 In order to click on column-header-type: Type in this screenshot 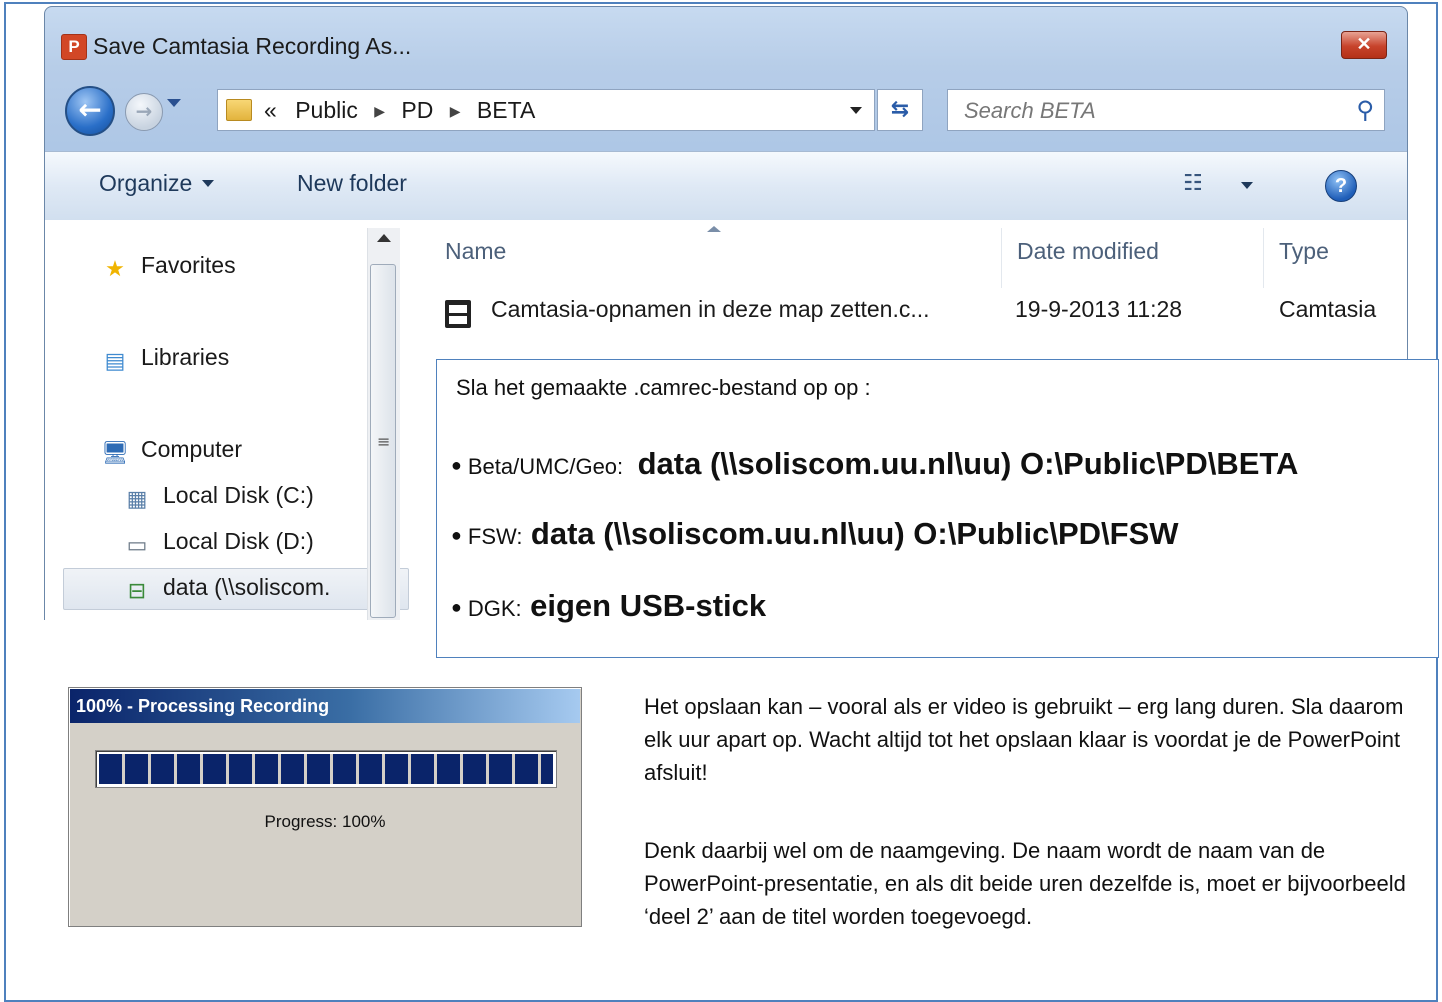, I will do `click(1304, 251)`.